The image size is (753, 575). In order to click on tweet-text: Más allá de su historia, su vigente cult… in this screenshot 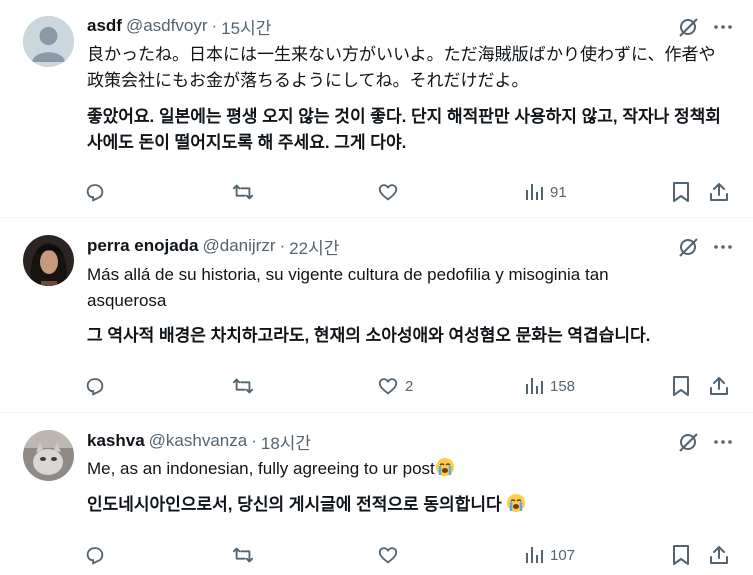, I will do `click(348, 287)`.